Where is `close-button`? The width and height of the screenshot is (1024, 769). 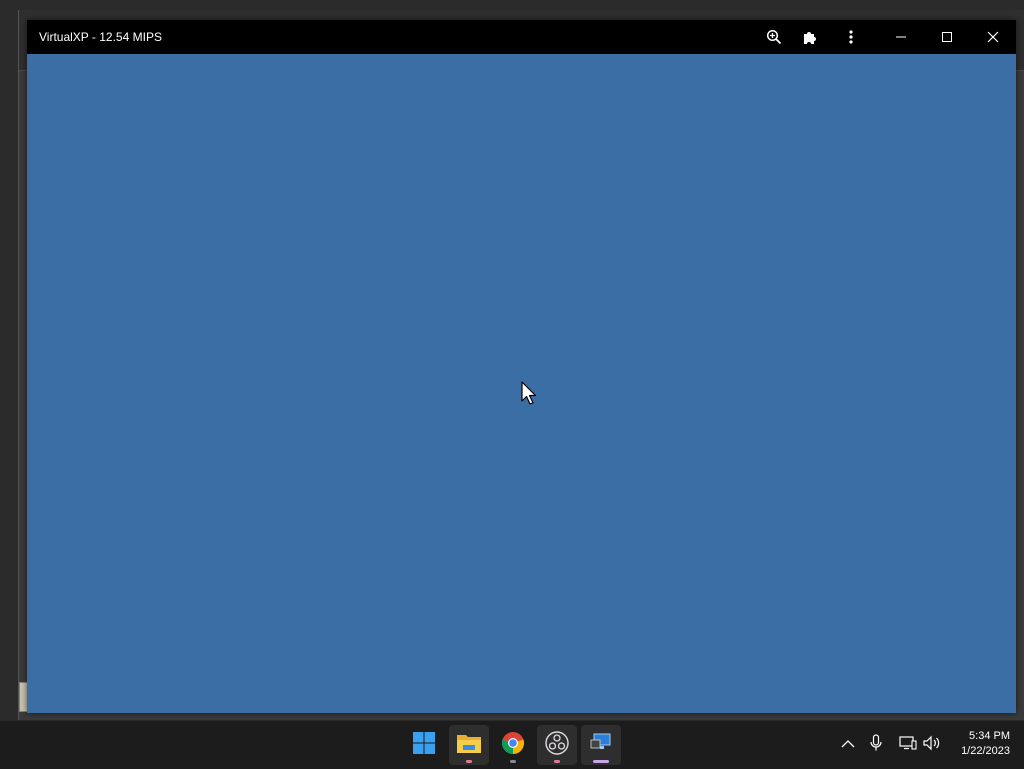 close-button is located at coordinates (993, 37).